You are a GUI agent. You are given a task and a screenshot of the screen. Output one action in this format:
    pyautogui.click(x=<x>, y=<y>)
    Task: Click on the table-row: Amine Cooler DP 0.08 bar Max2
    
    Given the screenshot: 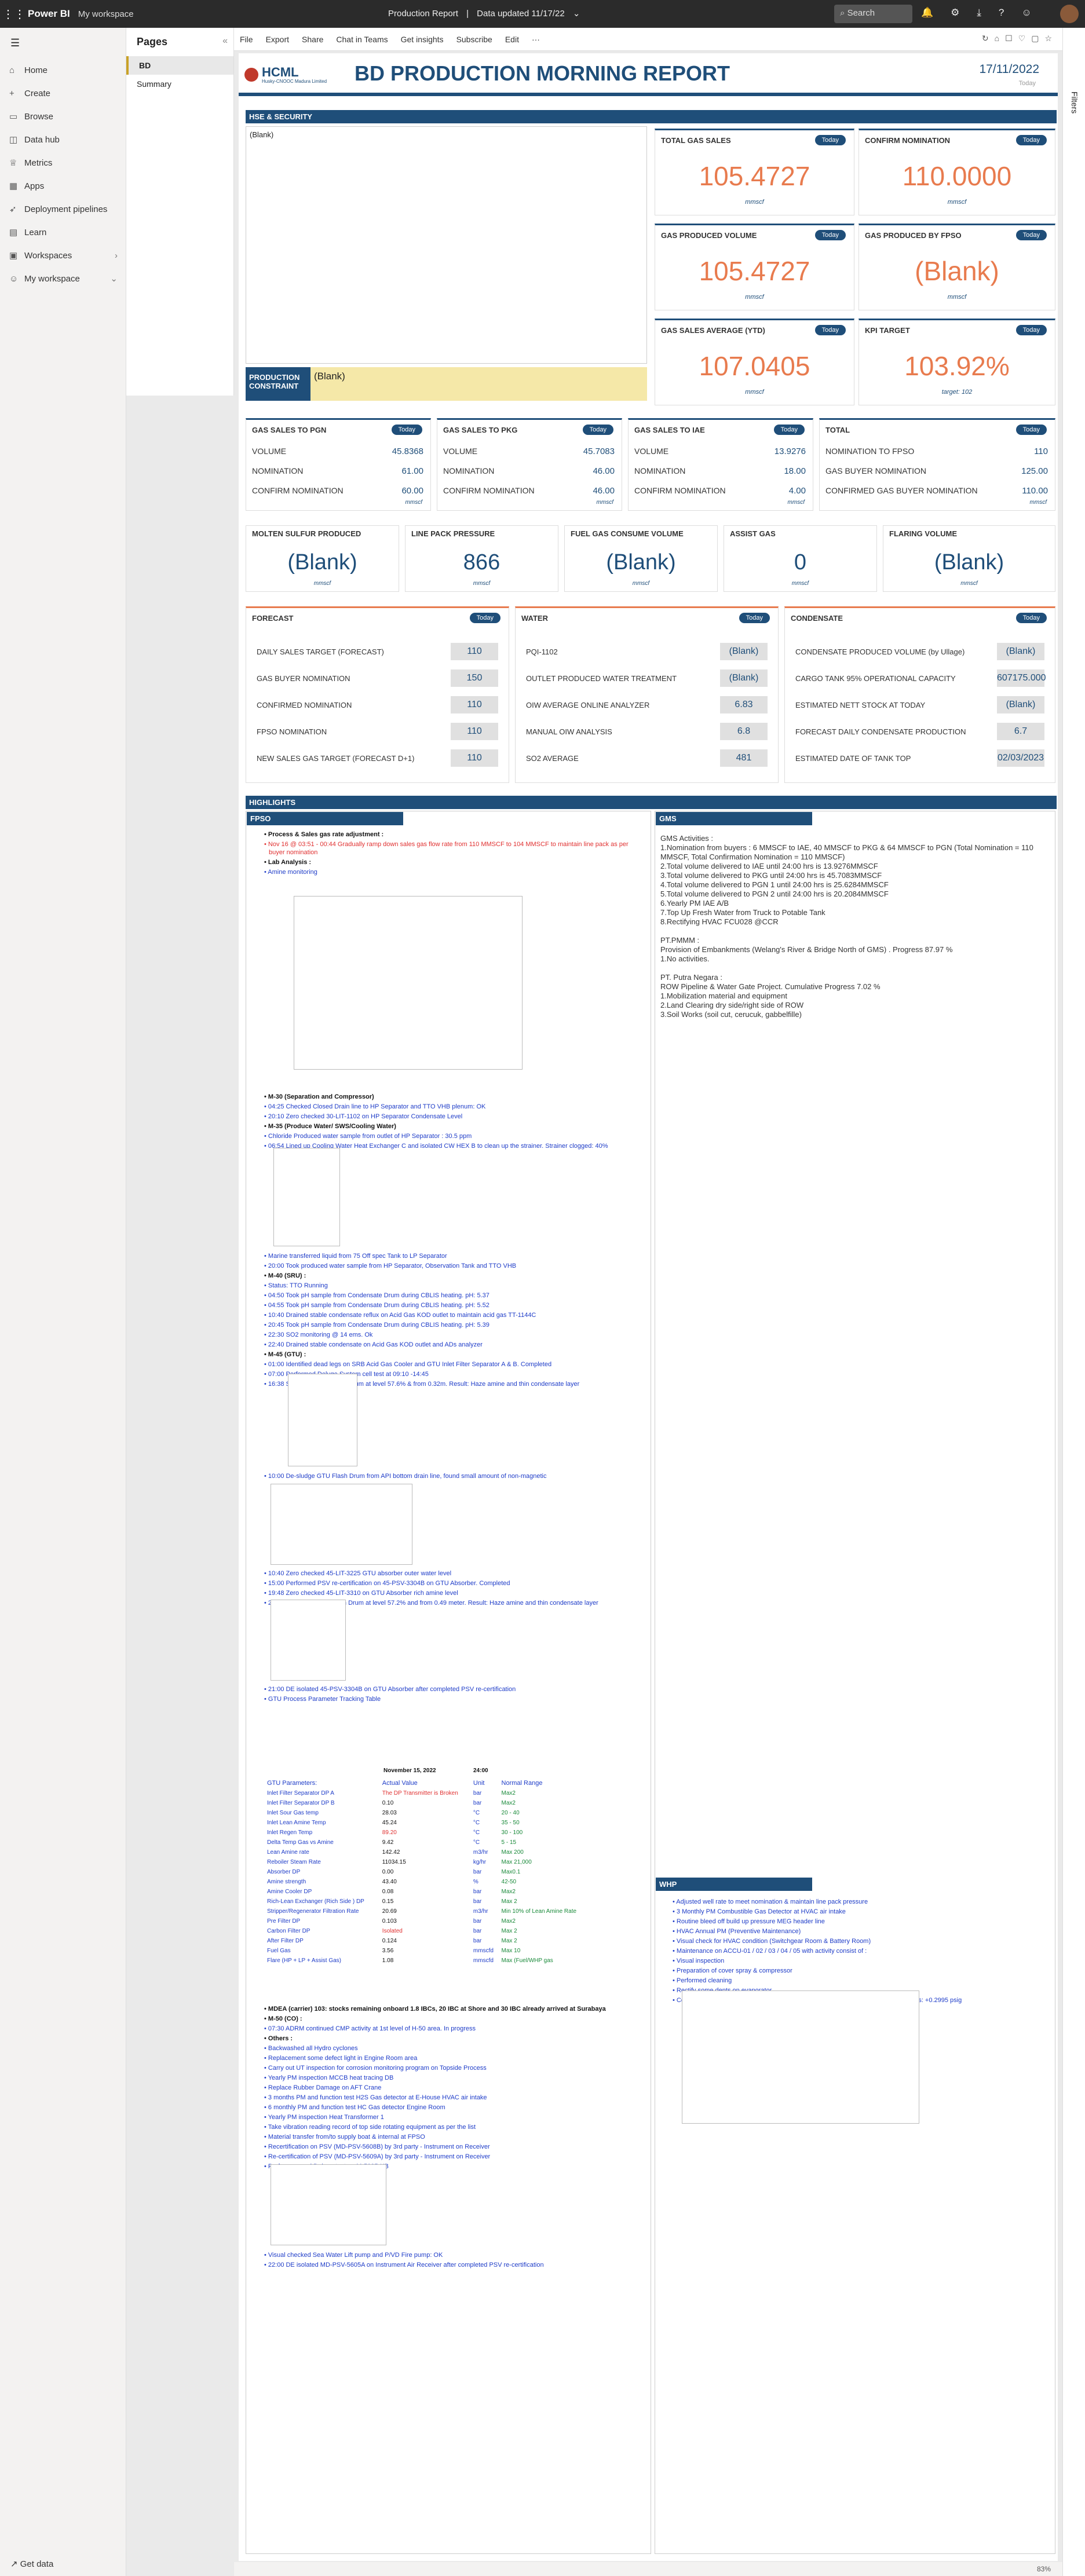 What is the action you would take?
    pyautogui.click(x=427, y=1892)
    